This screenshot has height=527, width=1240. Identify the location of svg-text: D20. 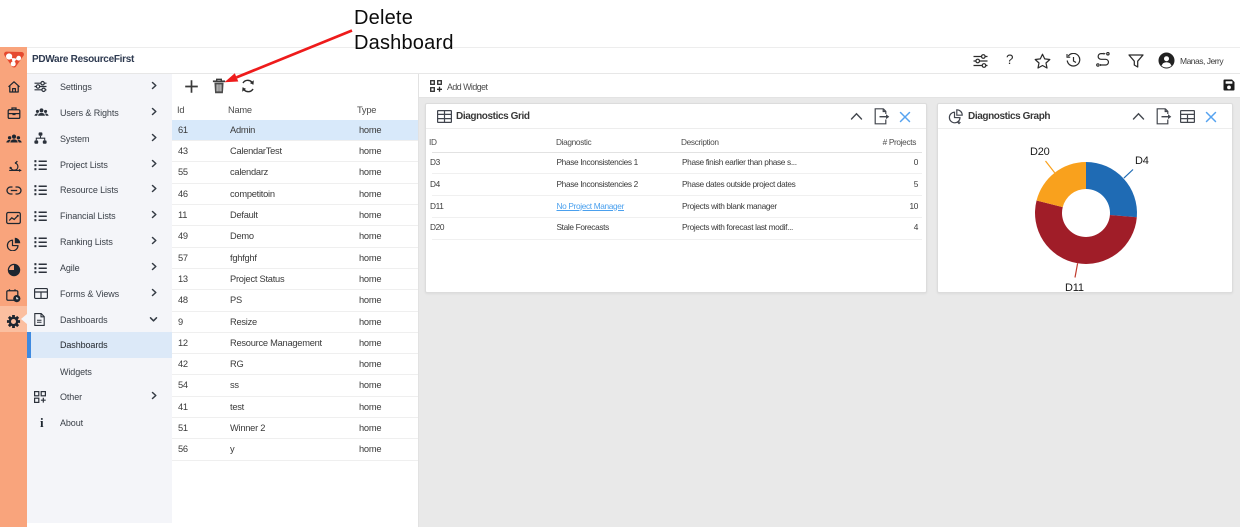
(1040, 152).